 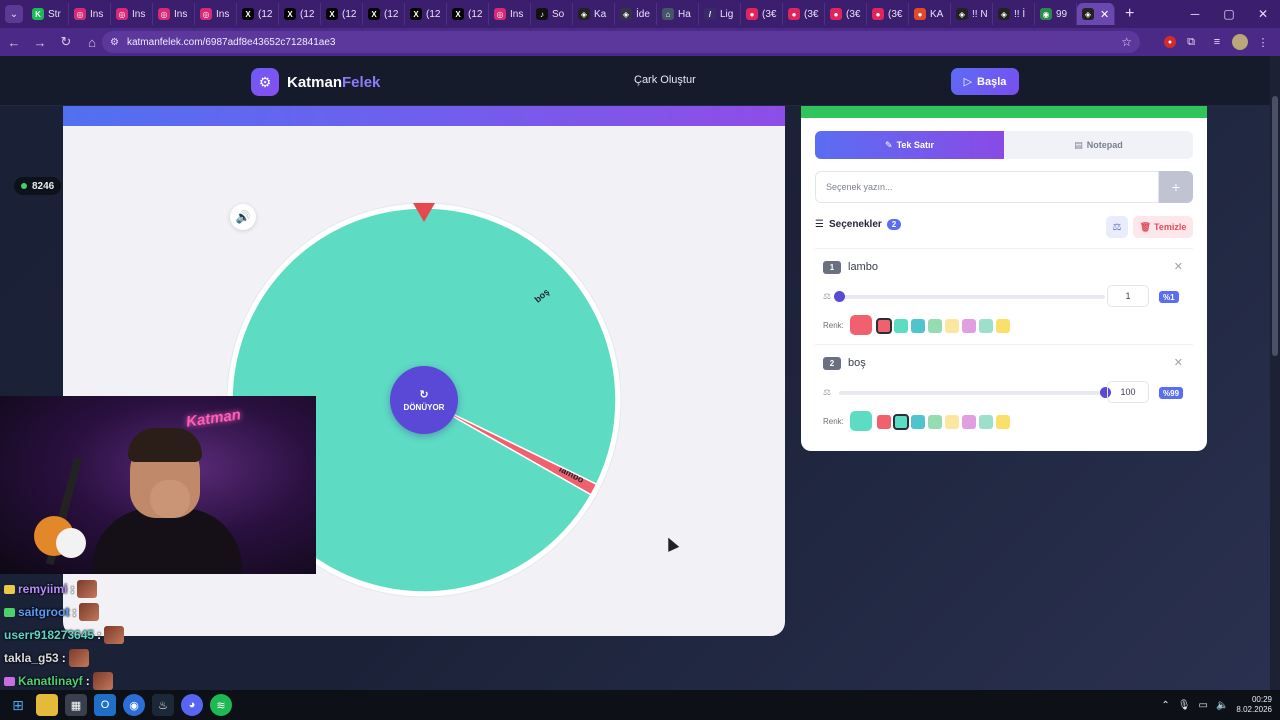 I want to click on discord-icon: ◕, so click(x=192, y=705).